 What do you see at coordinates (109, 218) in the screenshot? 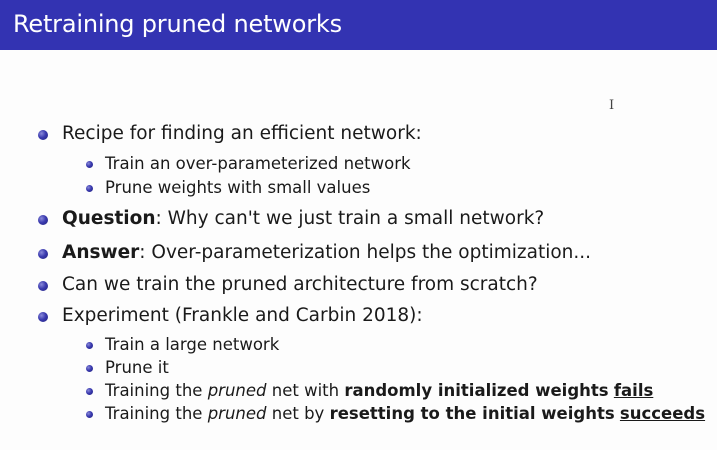
I see `bullet-label: Question` at bounding box center [109, 218].